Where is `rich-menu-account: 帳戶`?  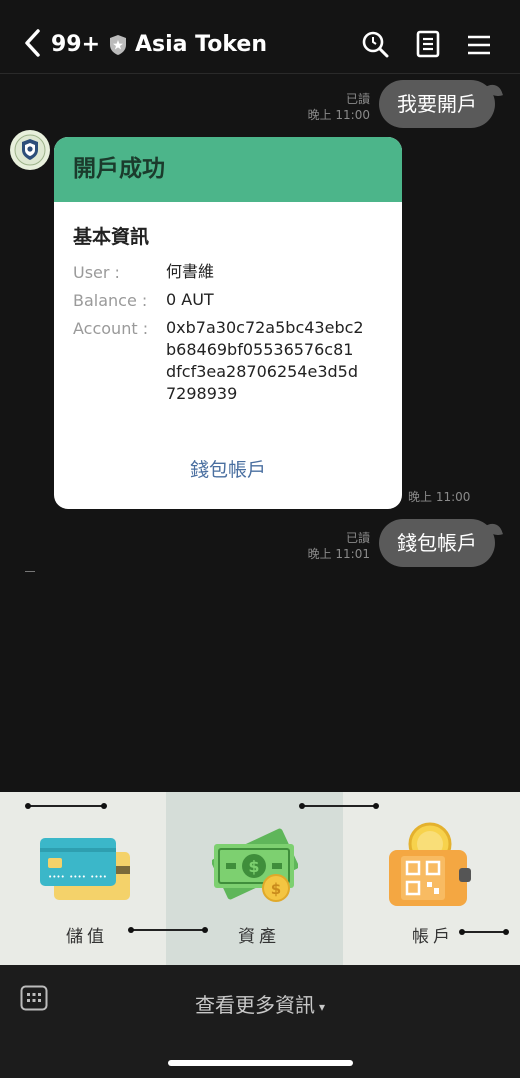 rich-menu-account: 帳戶 is located at coordinates (431, 878).